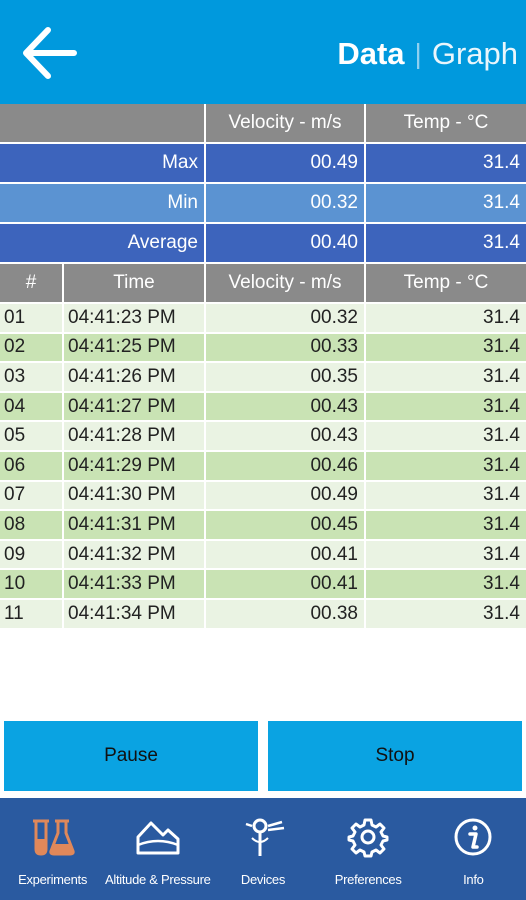 The height and width of the screenshot is (900, 526). I want to click on table-row: 05 04:41:28 PM 00.43 31.4, so click(263, 437).